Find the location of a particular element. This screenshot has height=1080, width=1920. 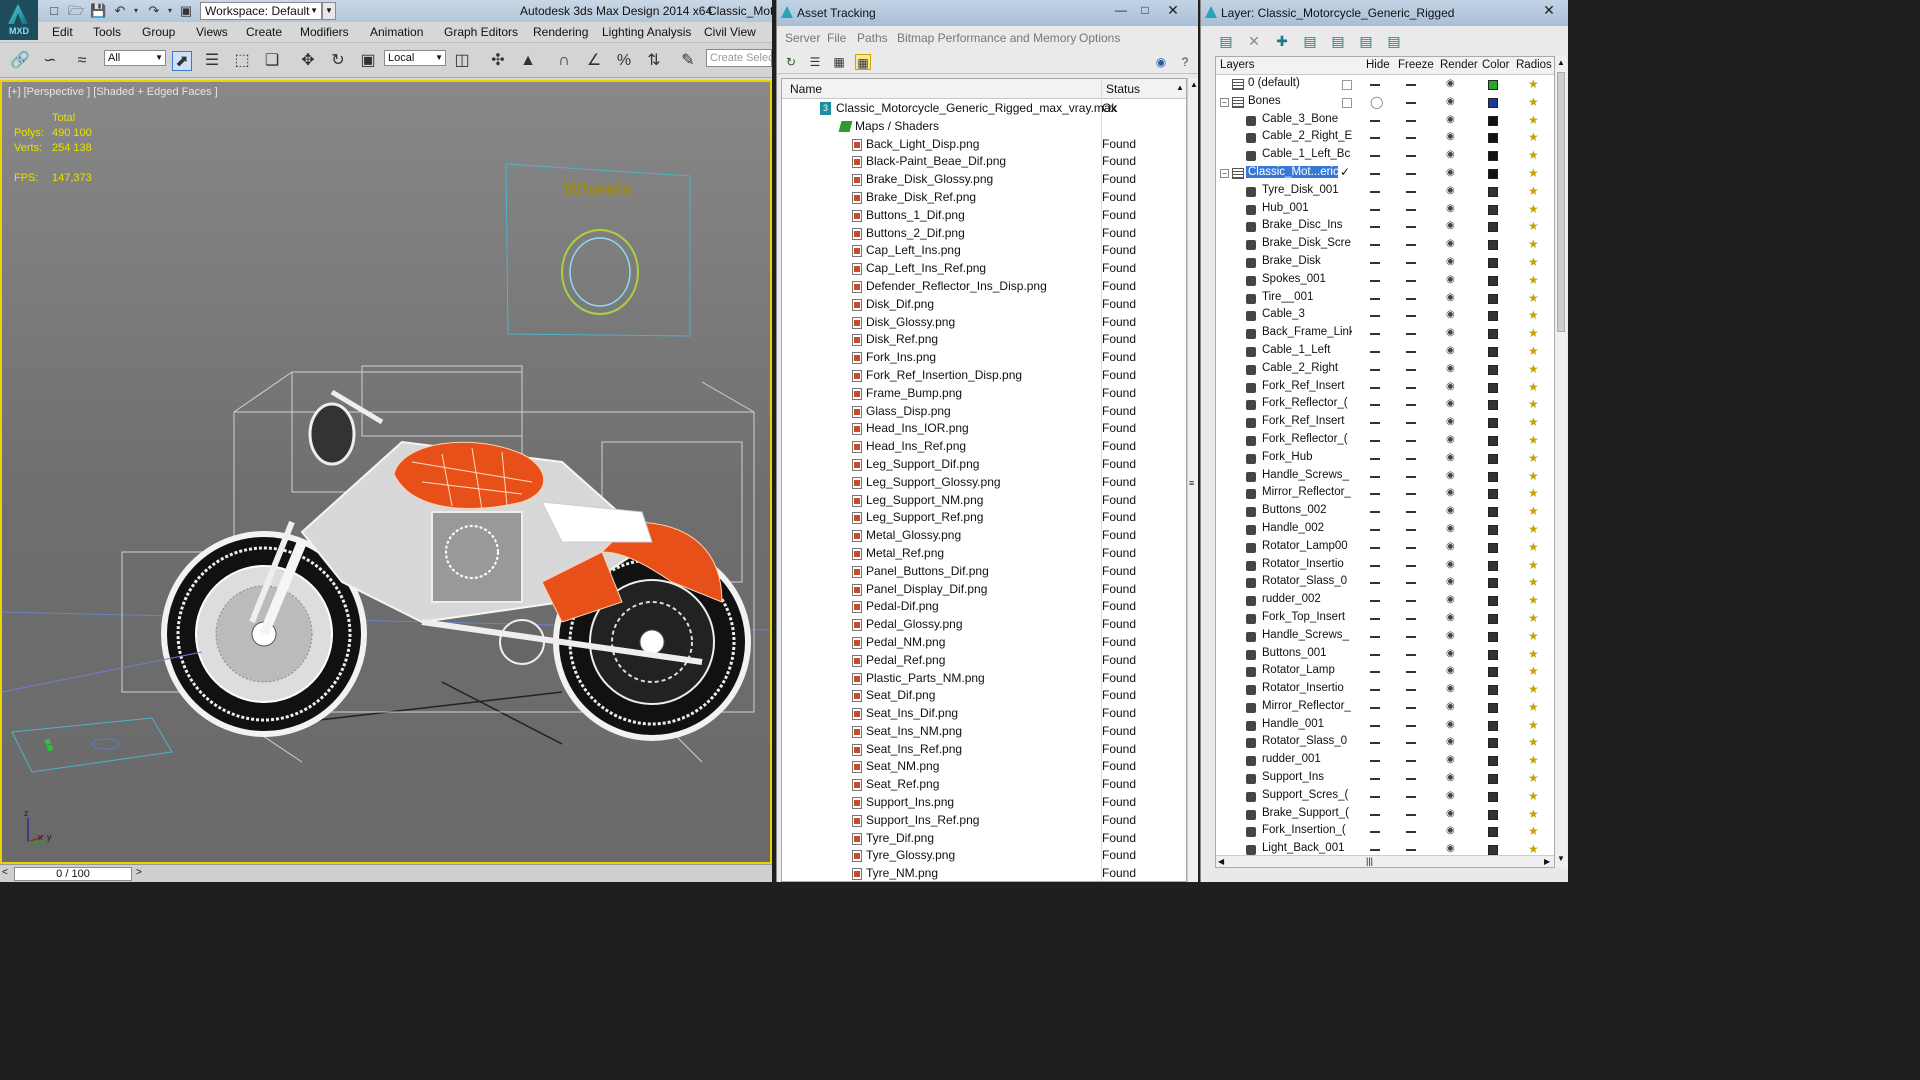

menu-options: Options is located at coordinates (1099, 38).